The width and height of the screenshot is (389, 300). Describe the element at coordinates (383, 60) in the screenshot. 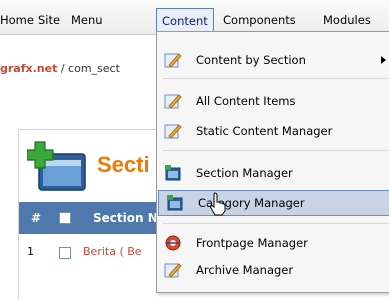

I see `submenu-arrow-icon` at that location.